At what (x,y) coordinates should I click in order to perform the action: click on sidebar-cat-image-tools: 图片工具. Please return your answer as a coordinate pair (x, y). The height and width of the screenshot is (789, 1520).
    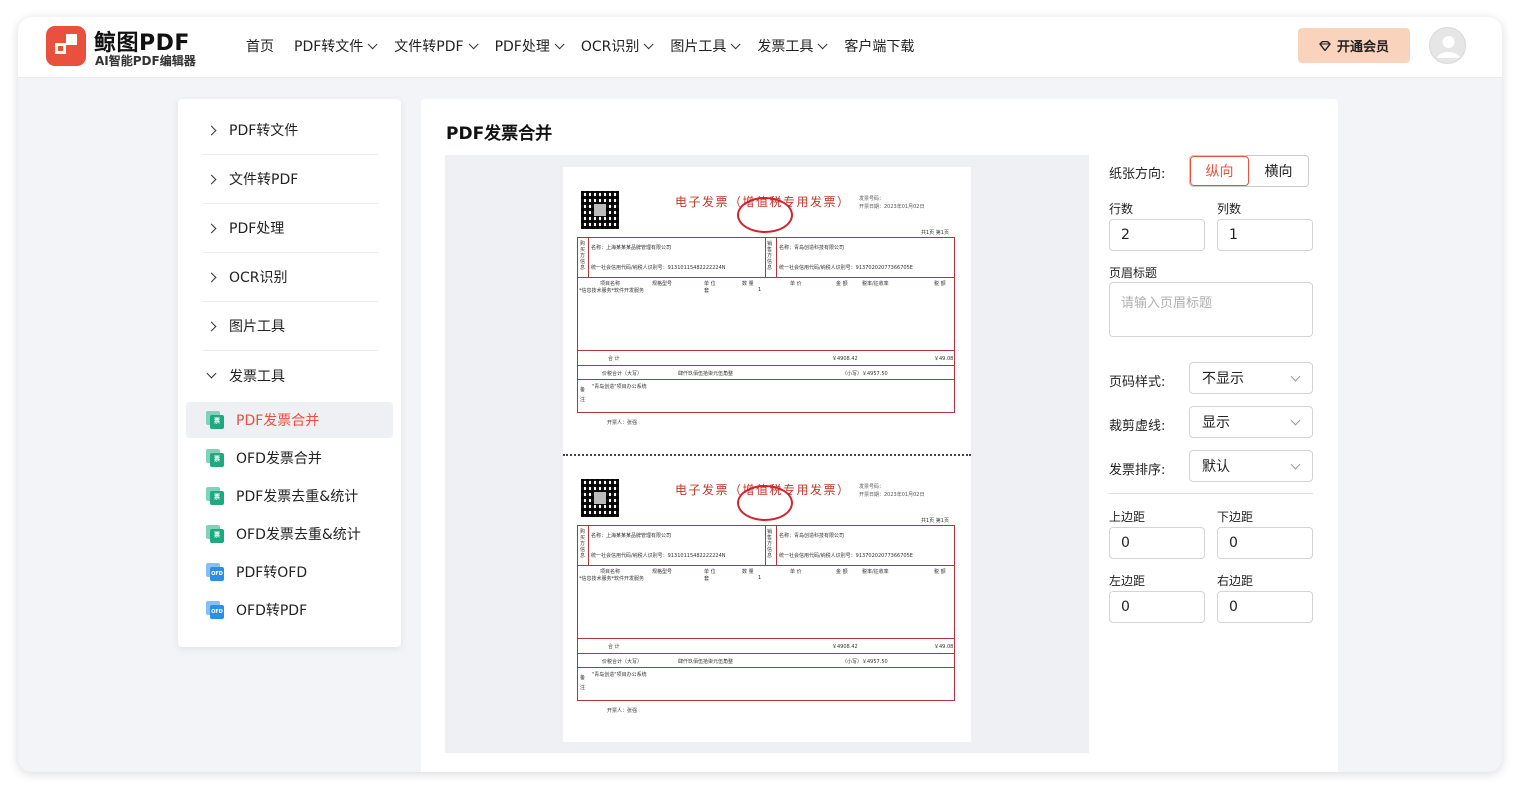
    Looking at the image, I should click on (290, 326).